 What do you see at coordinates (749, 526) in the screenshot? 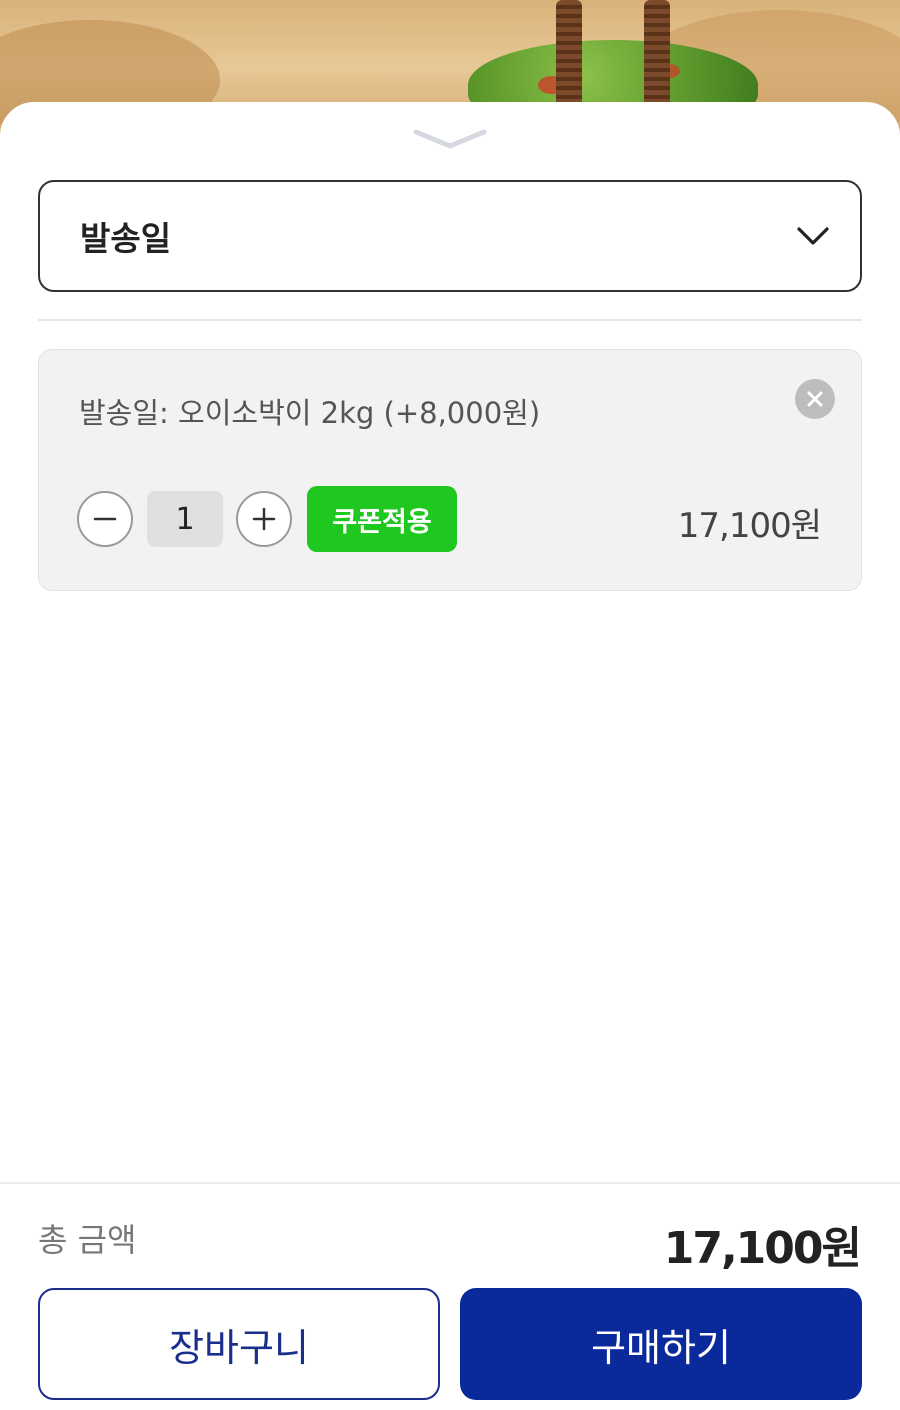
I see `option-price: 17,100원` at bounding box center [749, 526].